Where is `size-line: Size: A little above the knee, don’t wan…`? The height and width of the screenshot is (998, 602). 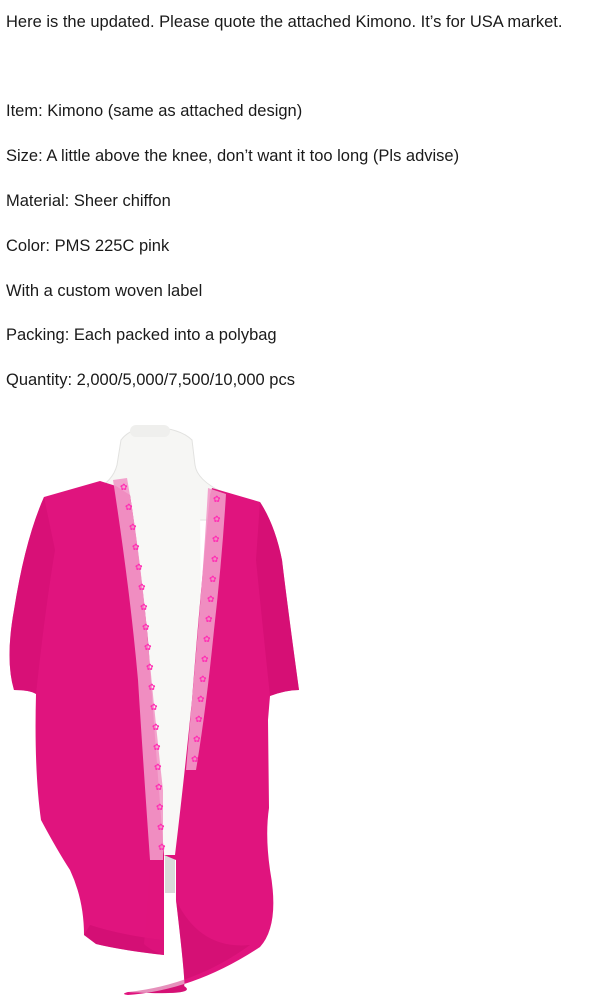 size-line: Size: A little above the knee, don’t wan… is located at coordinates (233, 156).